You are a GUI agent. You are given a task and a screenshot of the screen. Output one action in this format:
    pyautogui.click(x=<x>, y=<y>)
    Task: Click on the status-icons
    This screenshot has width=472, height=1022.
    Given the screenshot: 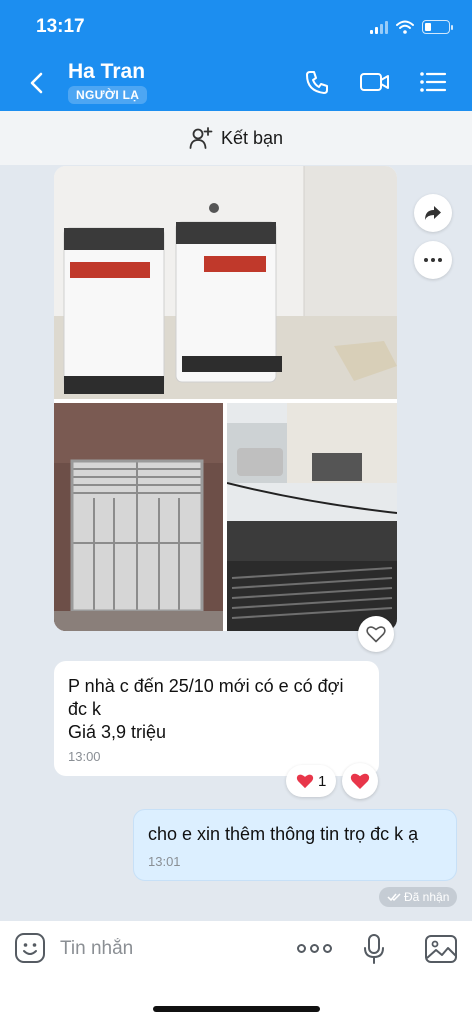 What is the action you would take?
    pyautogui.click(x=411, y=27)
    